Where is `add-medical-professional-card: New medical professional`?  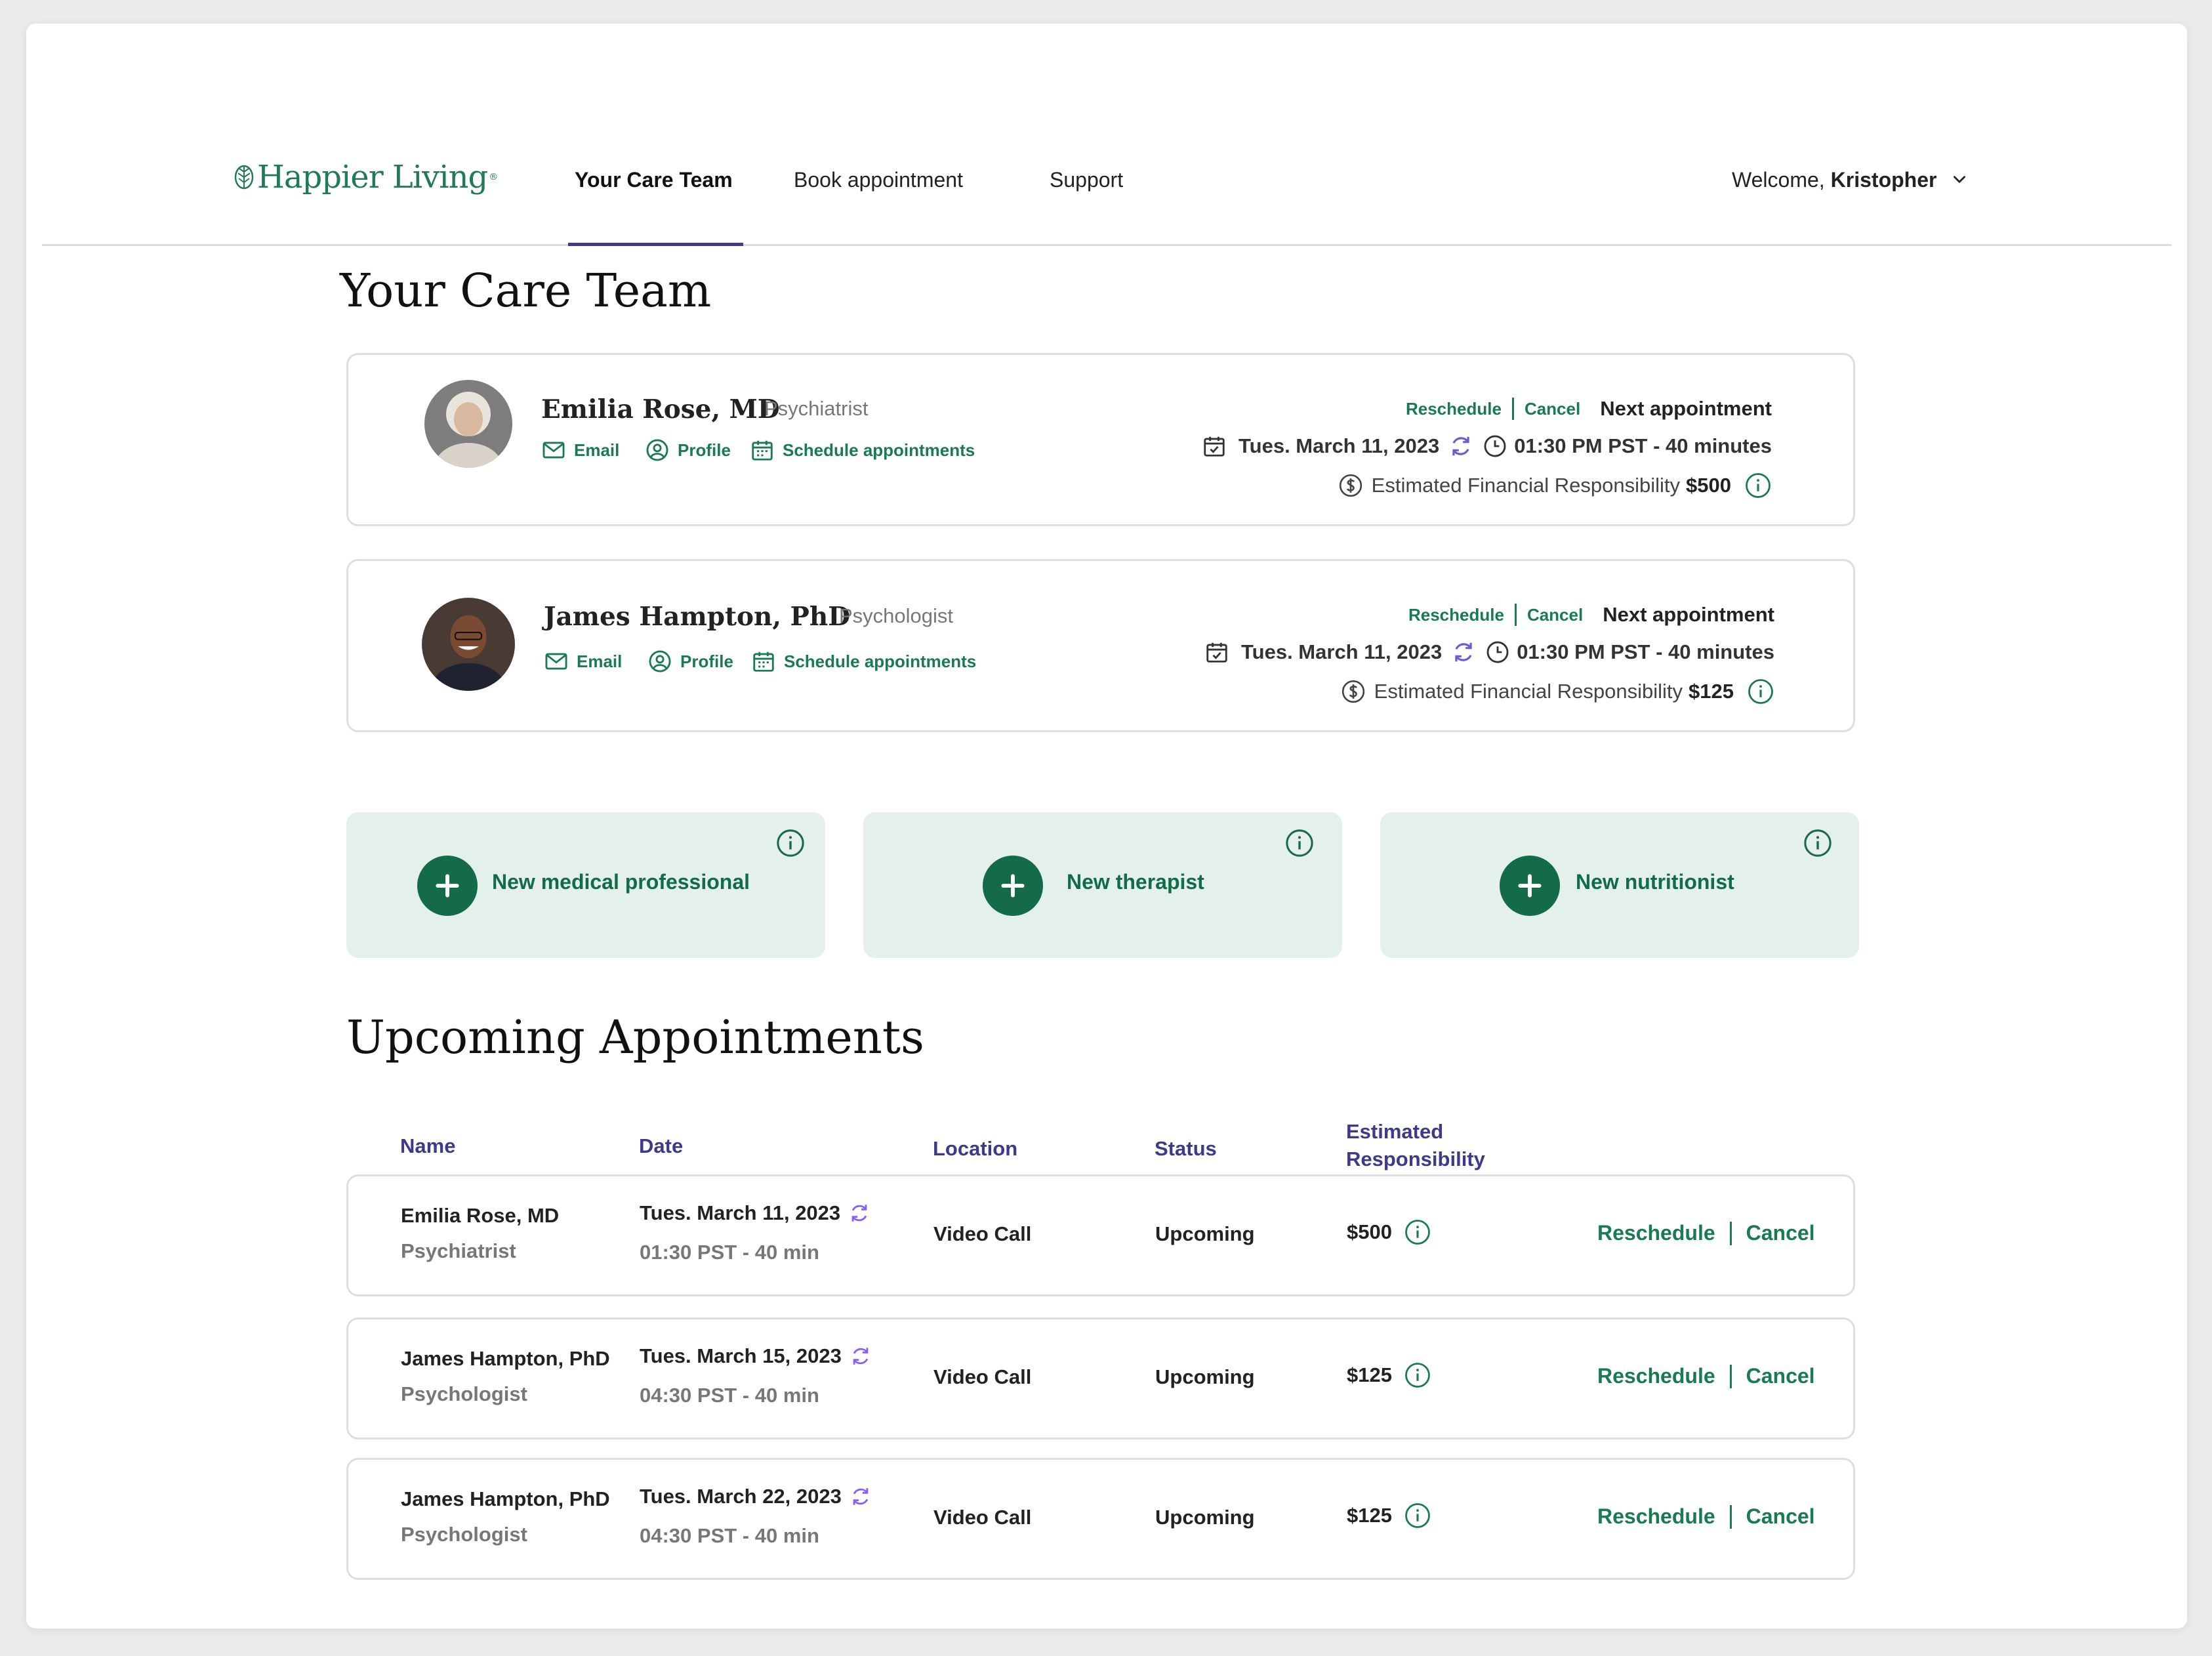 add-medical-professional-card: New medical professional is located at coordinates (585, 885).